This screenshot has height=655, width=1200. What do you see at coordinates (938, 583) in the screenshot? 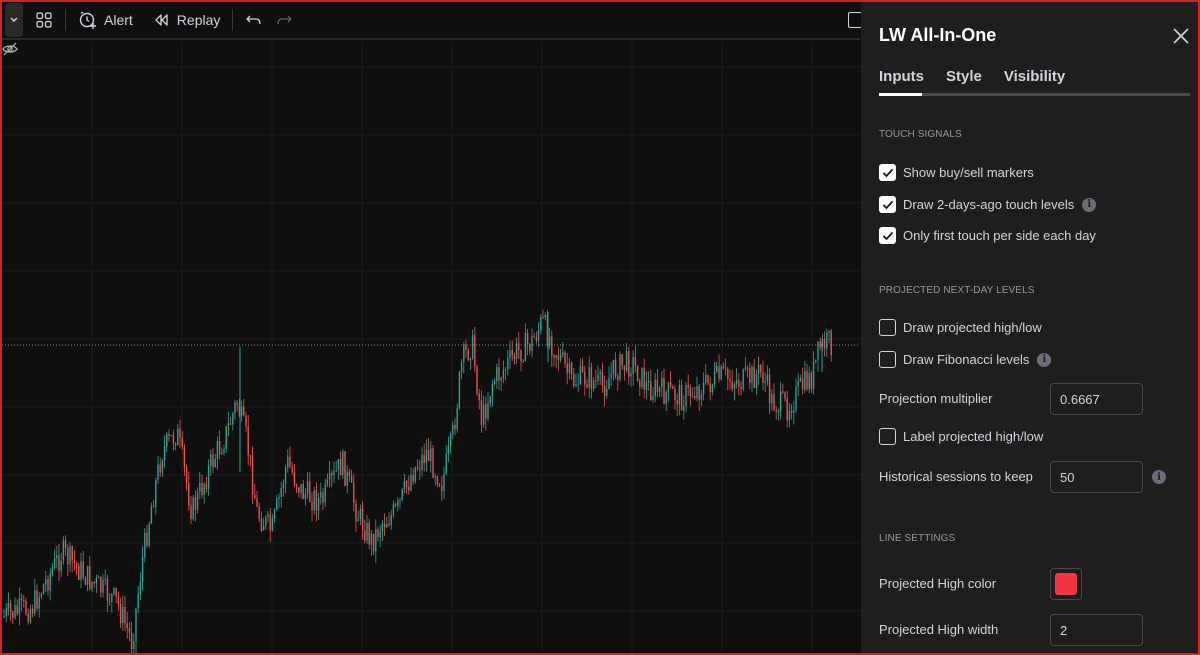
I see `projected-high-color-label: Projected High color` at bounding box center [938, 583].